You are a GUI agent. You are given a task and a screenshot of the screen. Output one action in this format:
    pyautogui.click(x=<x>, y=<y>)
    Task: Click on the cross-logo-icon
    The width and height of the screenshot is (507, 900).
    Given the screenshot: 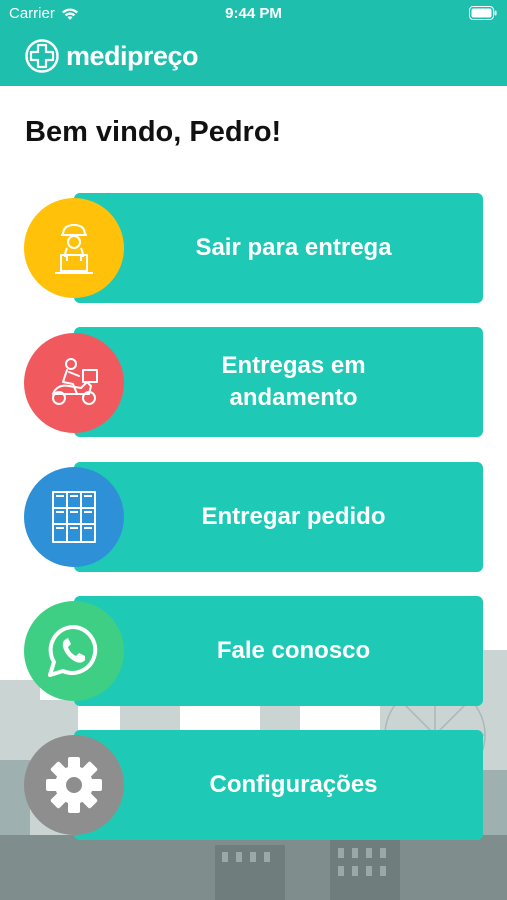 What is the action you would take?
    pyautogui.click(x=42, y=56)
    